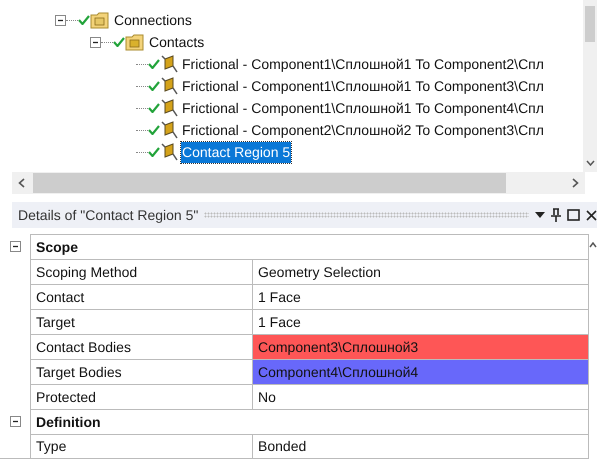  Describe the element at coordinates (420, 396) in the screenshot. I see `property-value: No` at that location.